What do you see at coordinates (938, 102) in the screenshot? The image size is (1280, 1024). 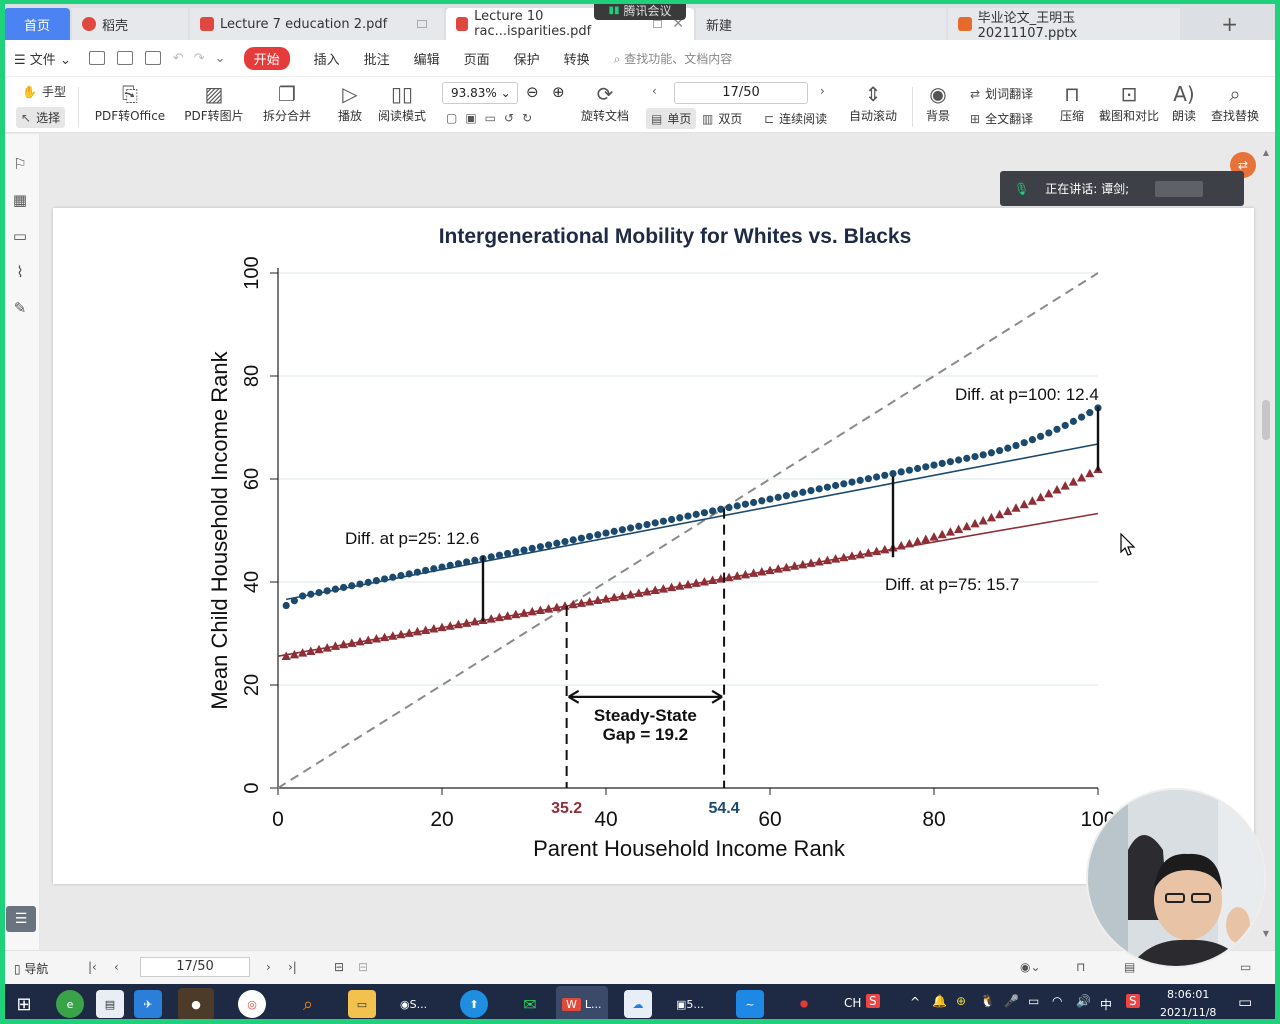 I see `background-button: ◉ 背景` at bounding box center [938, 102].